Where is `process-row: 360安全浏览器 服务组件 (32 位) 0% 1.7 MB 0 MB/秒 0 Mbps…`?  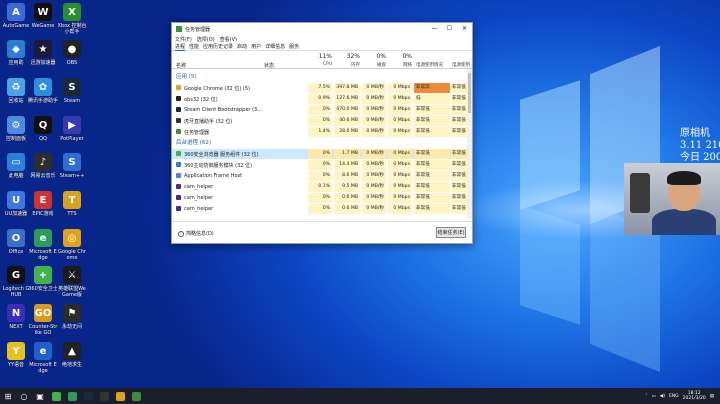 process-row: 360安全浏览器 服务组件 (32 位) 0% 1.7 MB 0 MB/秒 0 Mbps… is located at coordinates (320, 154).